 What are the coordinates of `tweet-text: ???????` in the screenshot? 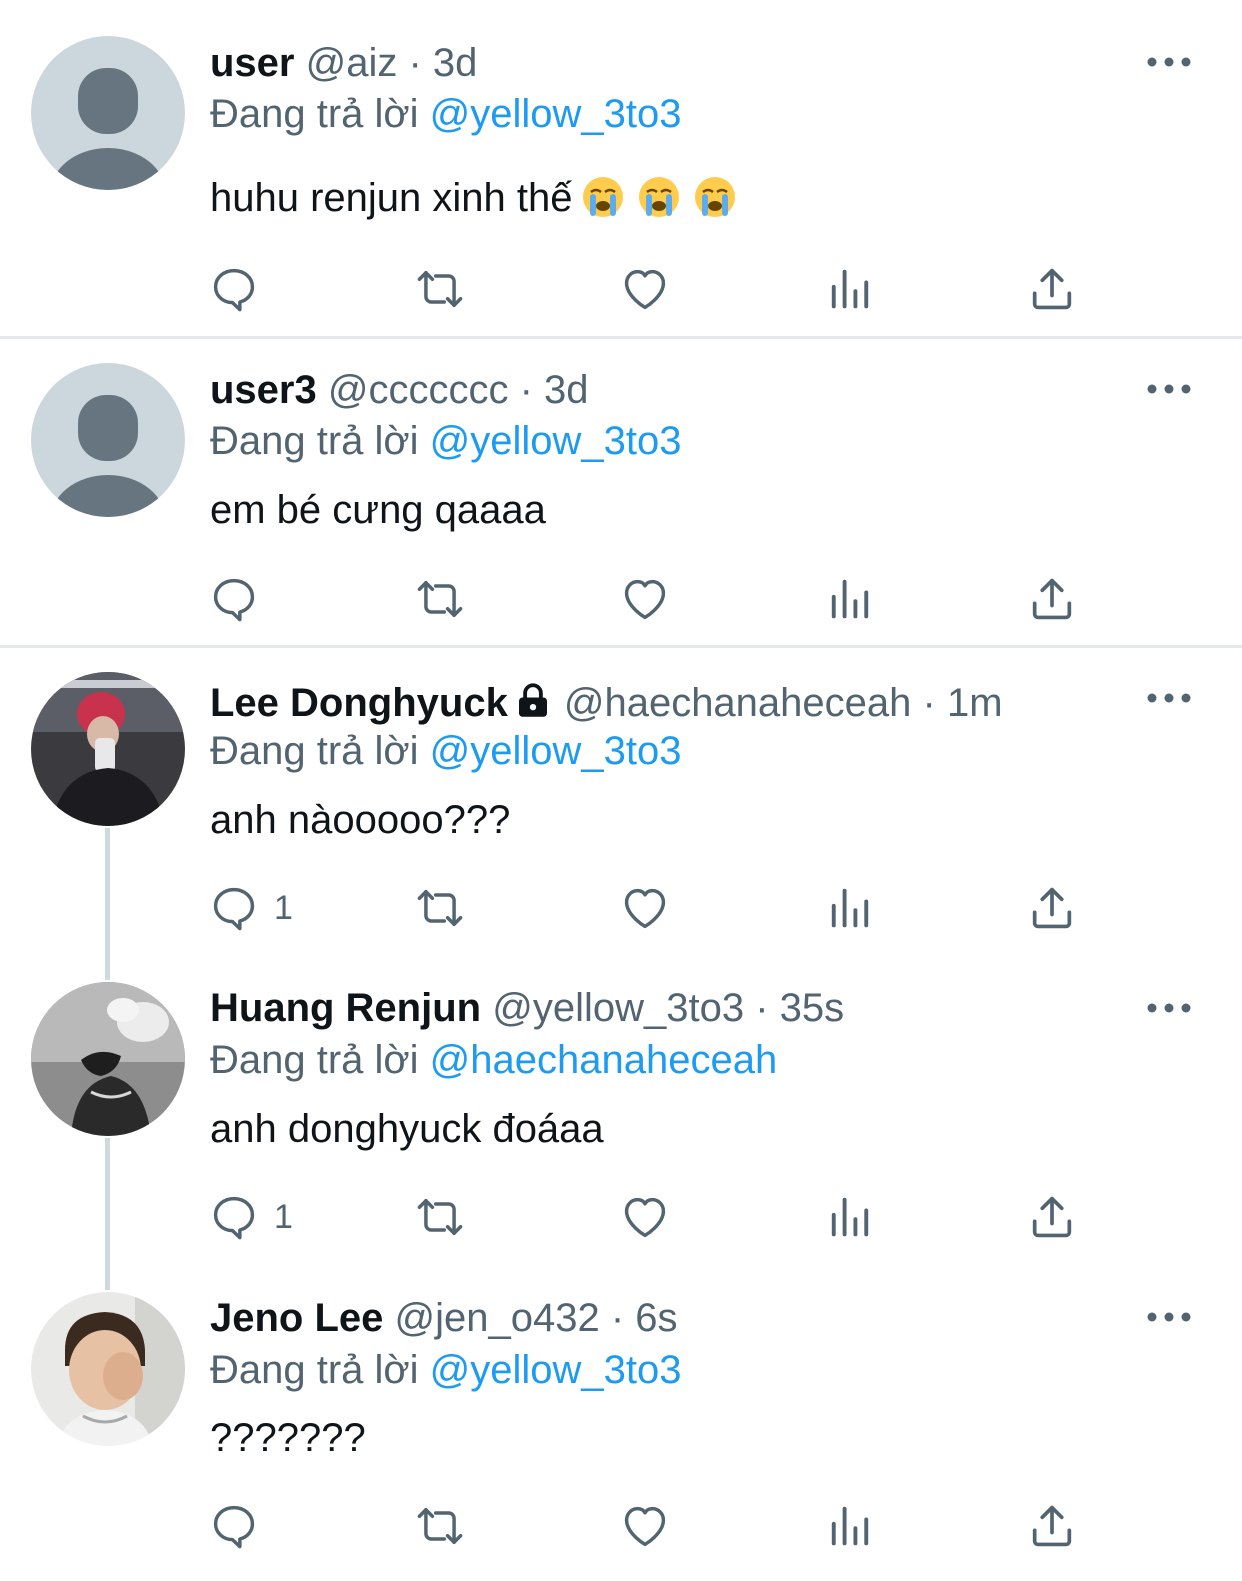 It's located at (288, 1438).